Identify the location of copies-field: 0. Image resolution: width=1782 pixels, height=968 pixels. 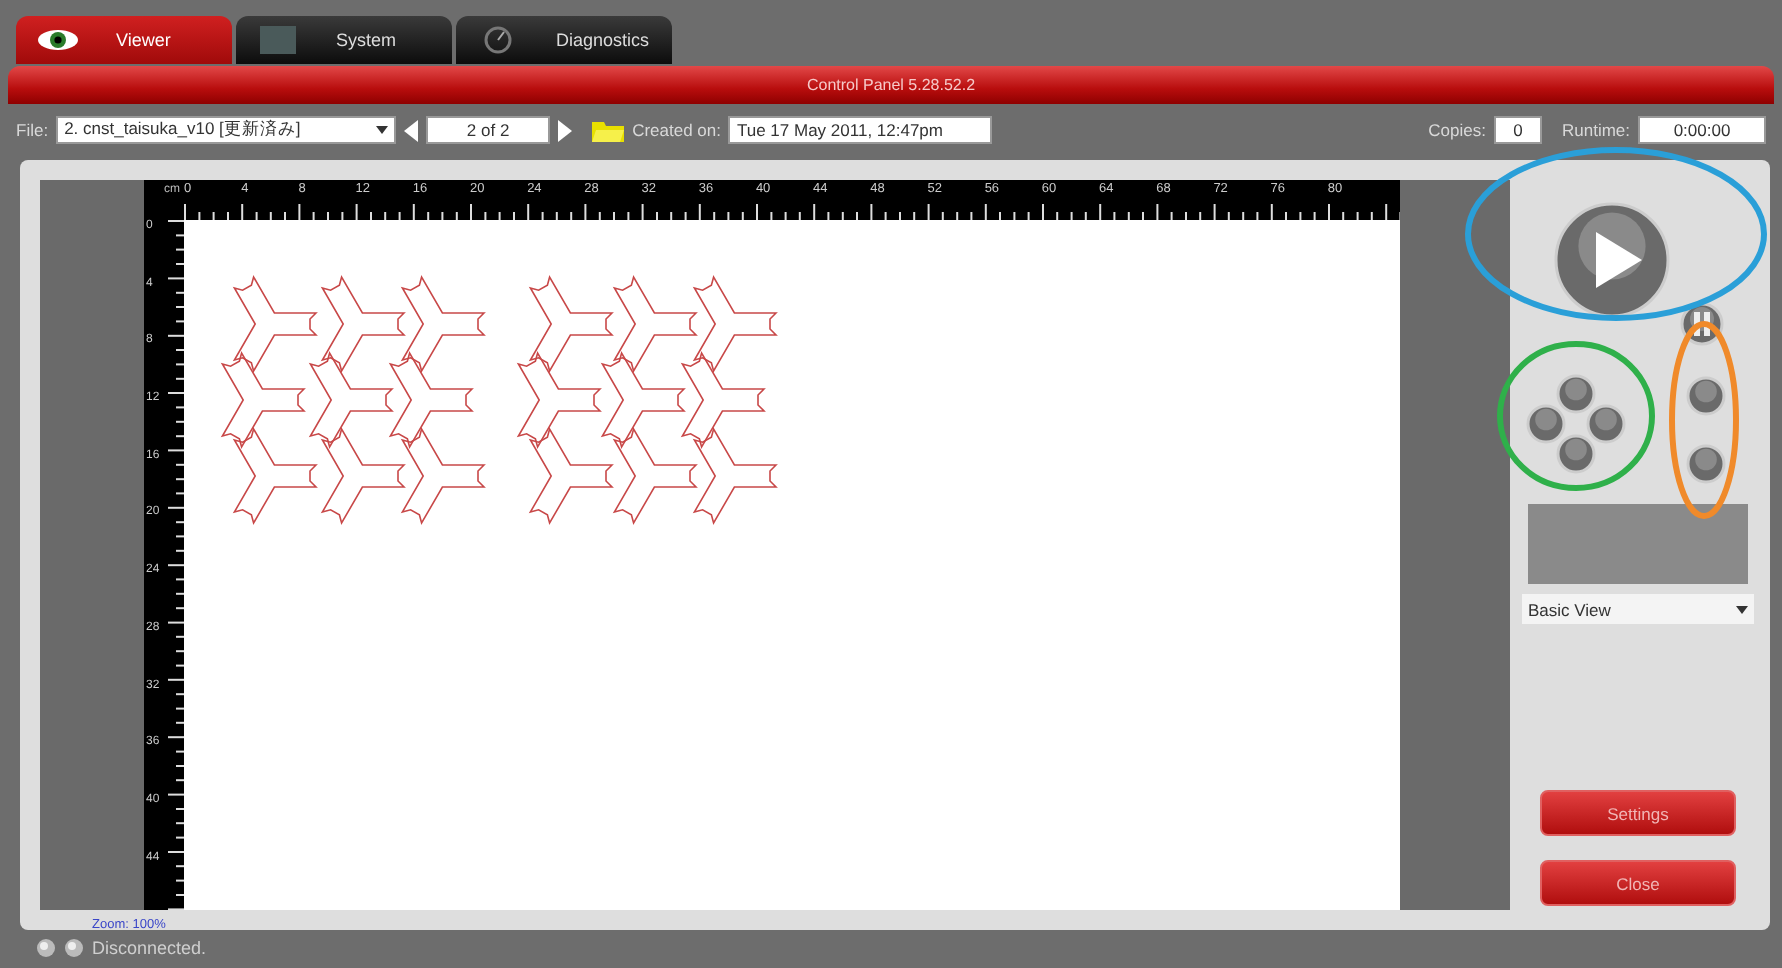
(1517, 130).